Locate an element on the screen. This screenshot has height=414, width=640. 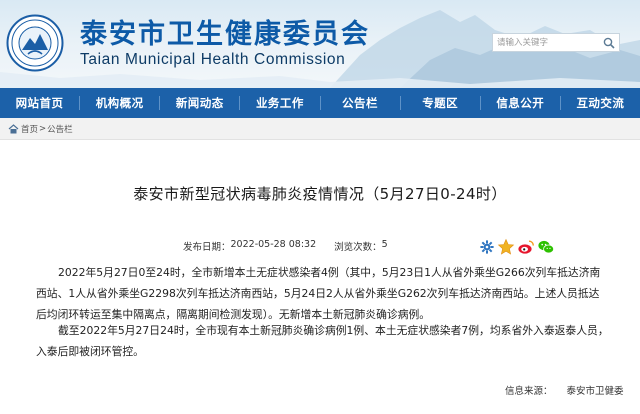
source-label: 信息来源： is located at coordinates (529, 391).